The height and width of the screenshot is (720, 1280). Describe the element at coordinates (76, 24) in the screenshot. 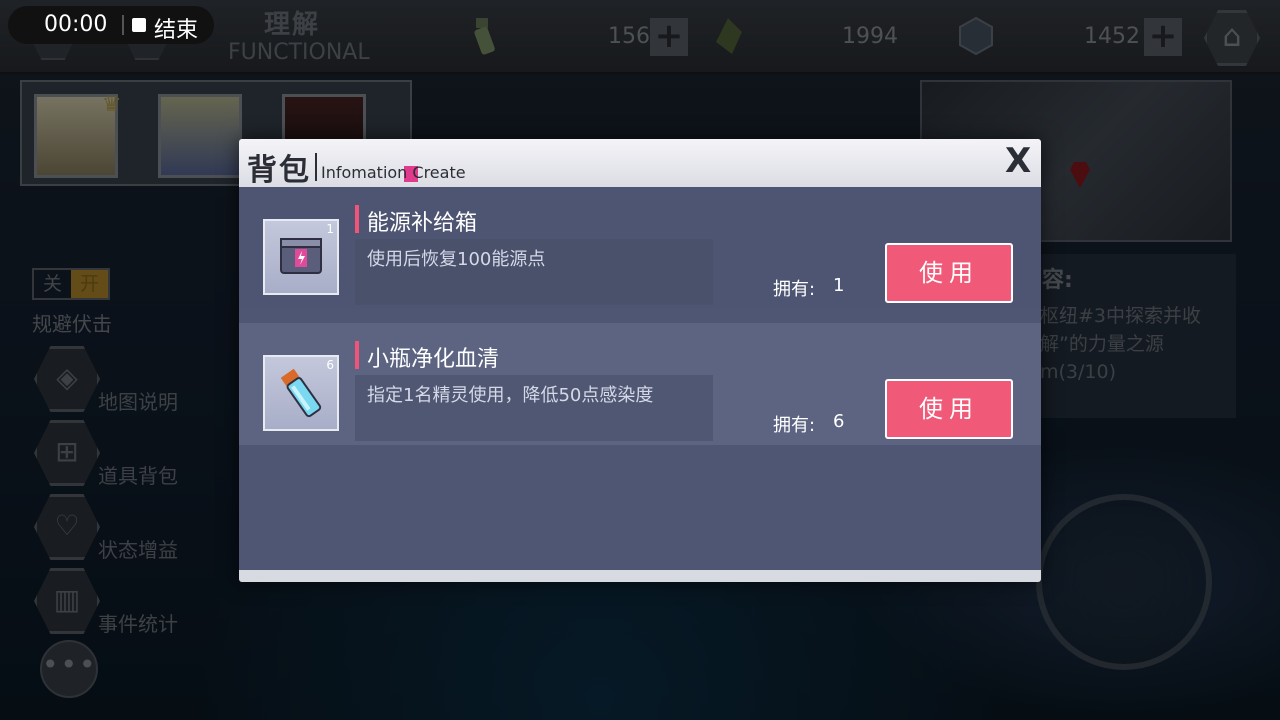

I see `recording-time: 00:00` at that location.